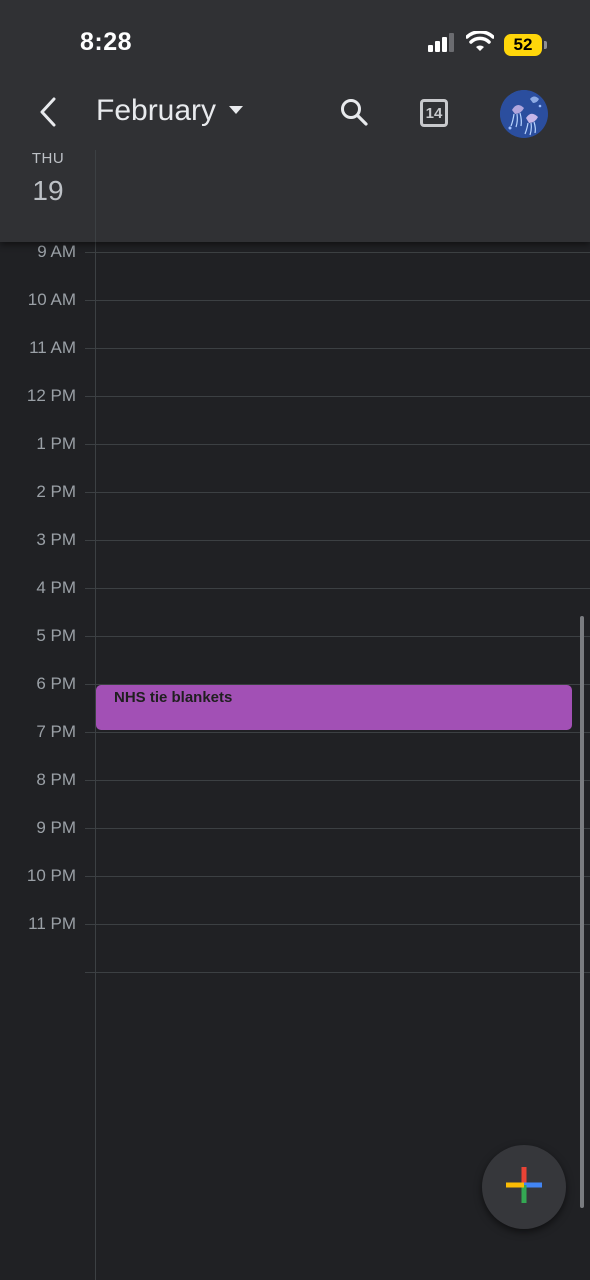 This screenshot has height=1280, width=590. Describe the element at coordinates (56, 587) in the screenshot. I see `hour-label: 4 PM` at that location.